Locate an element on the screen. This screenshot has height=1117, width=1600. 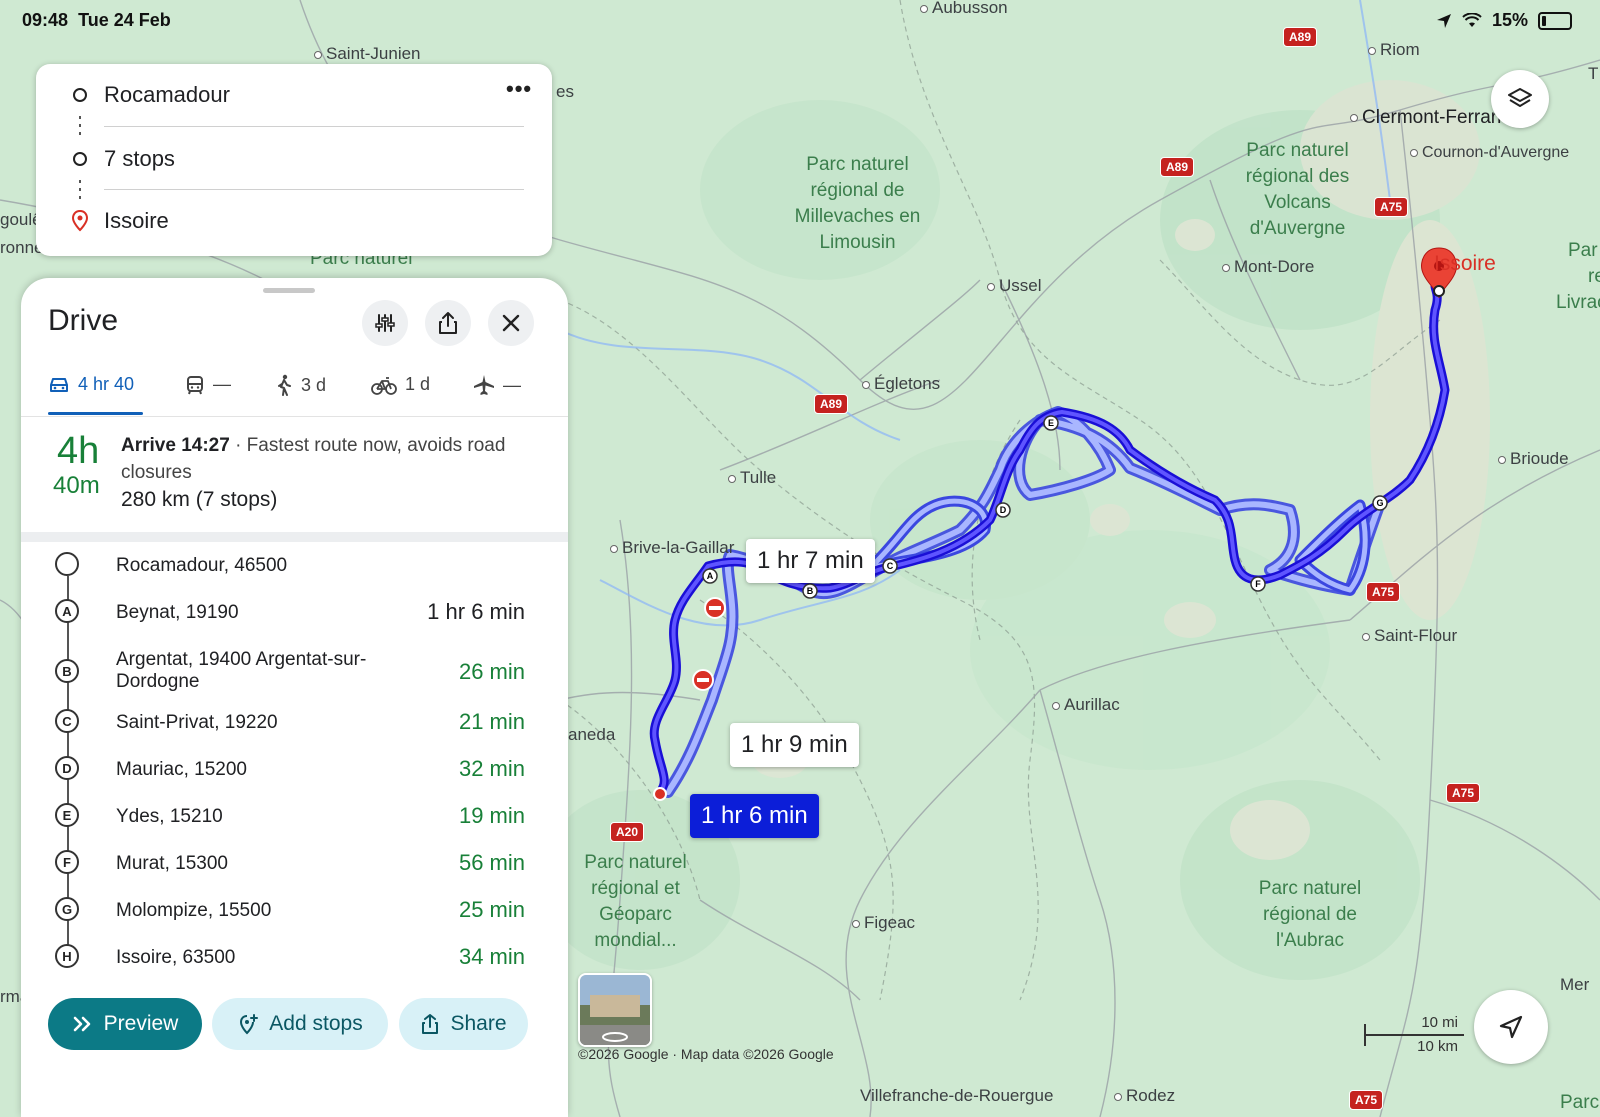
section-divider is located at coordinates (294, 537).